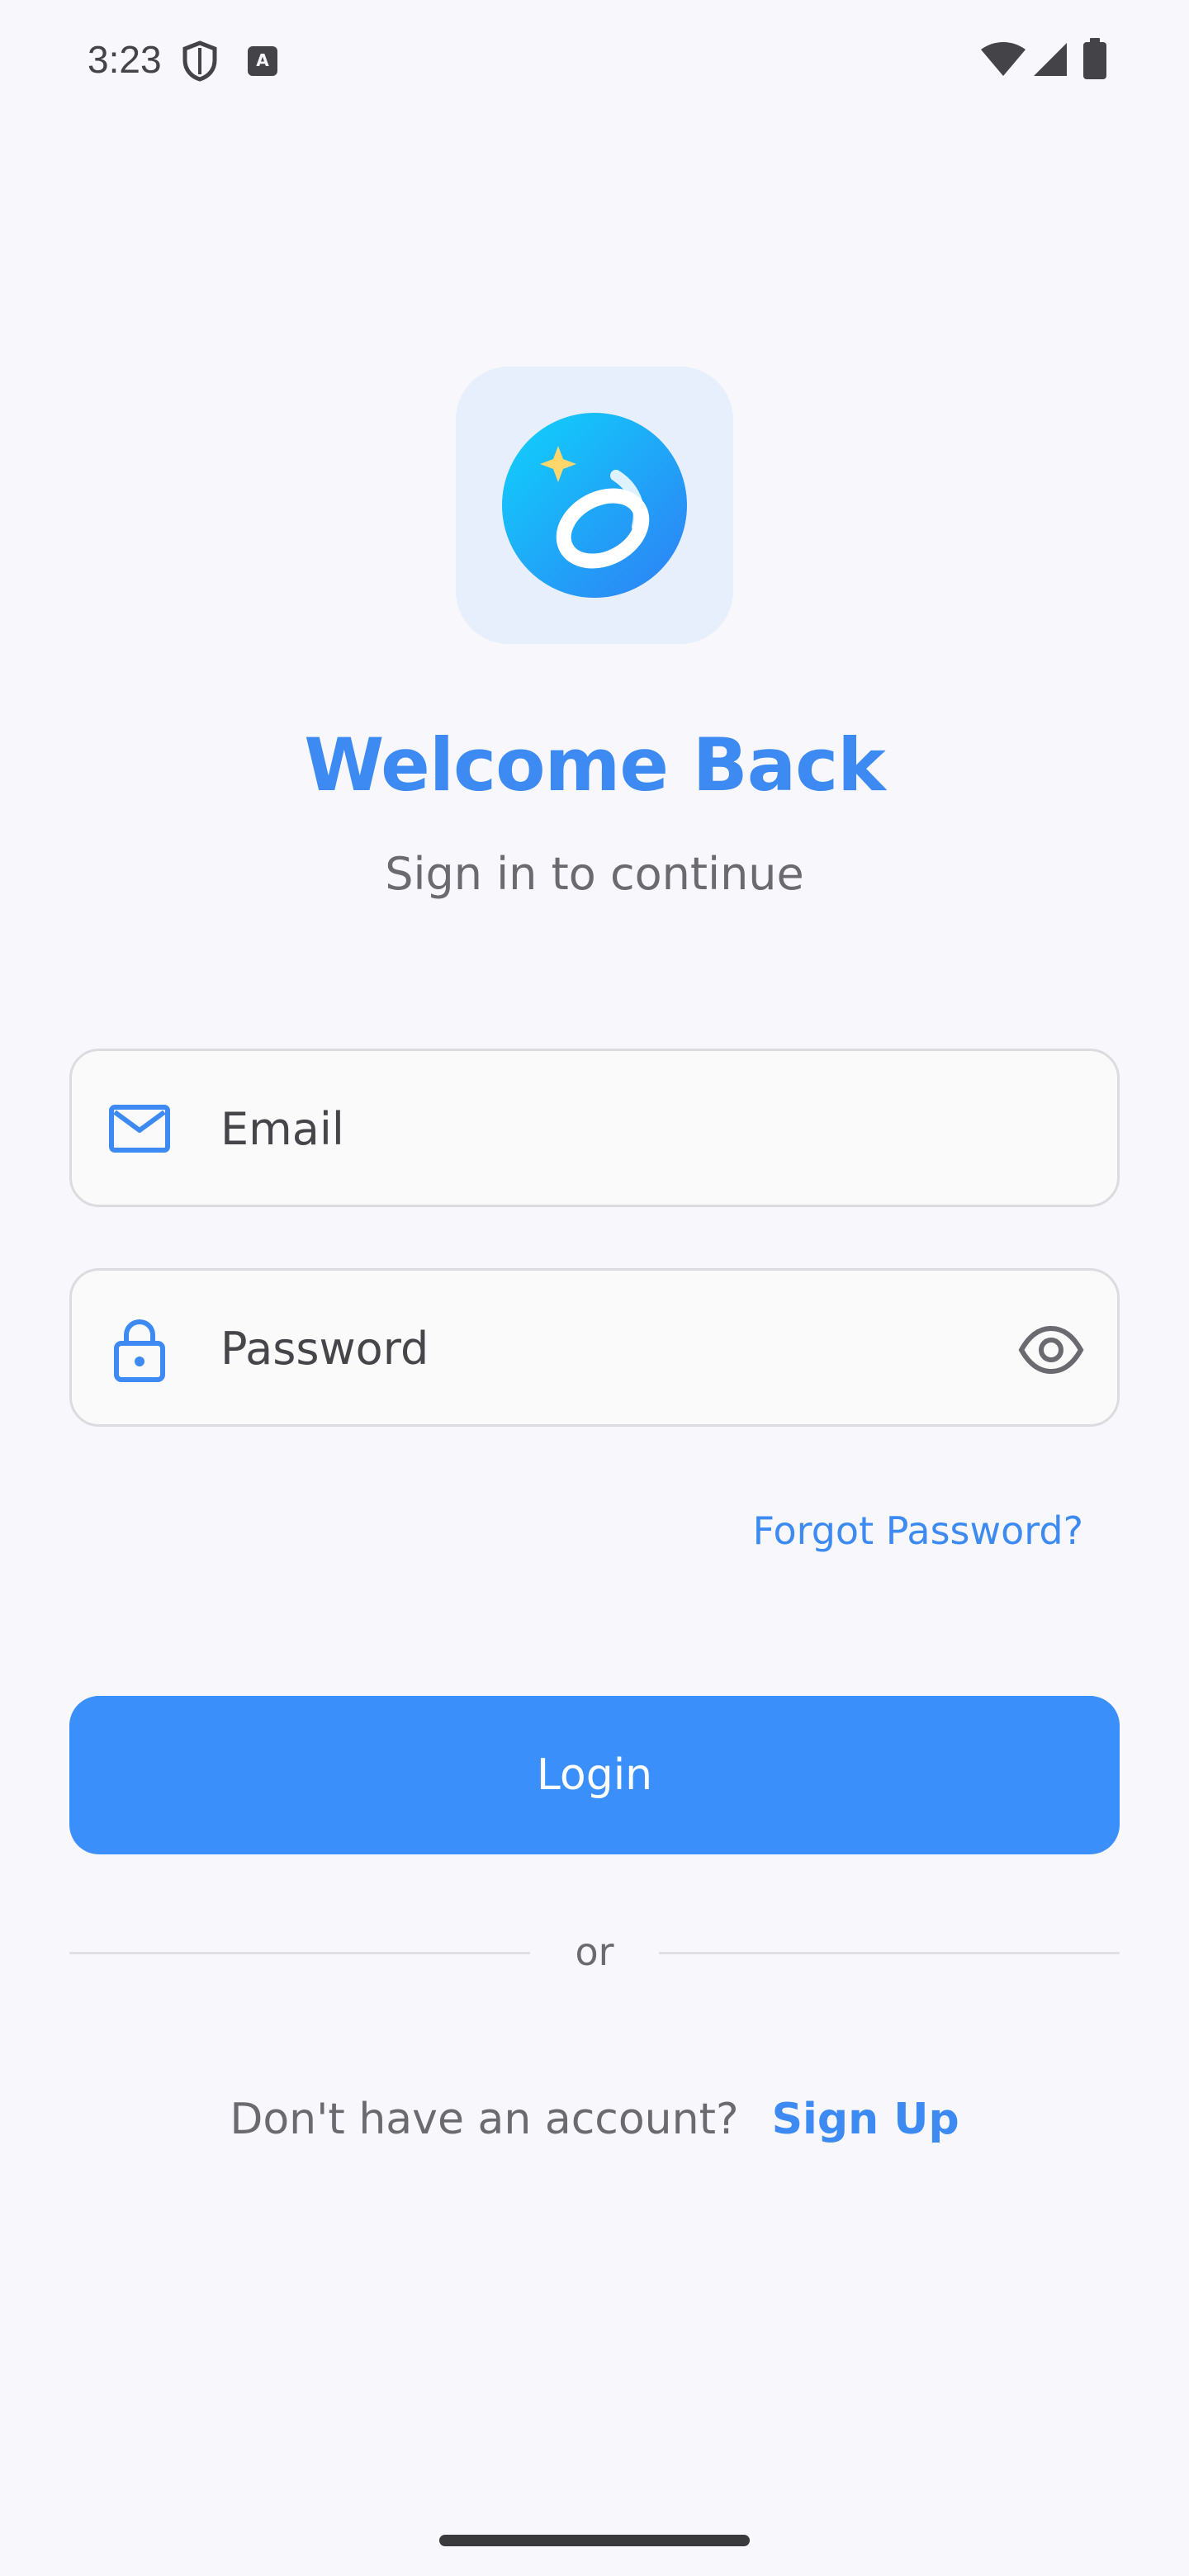 The height and width of the screenshot is (2576, 1189). I want to click on page-title: Welcome Back, so click(595, 764).